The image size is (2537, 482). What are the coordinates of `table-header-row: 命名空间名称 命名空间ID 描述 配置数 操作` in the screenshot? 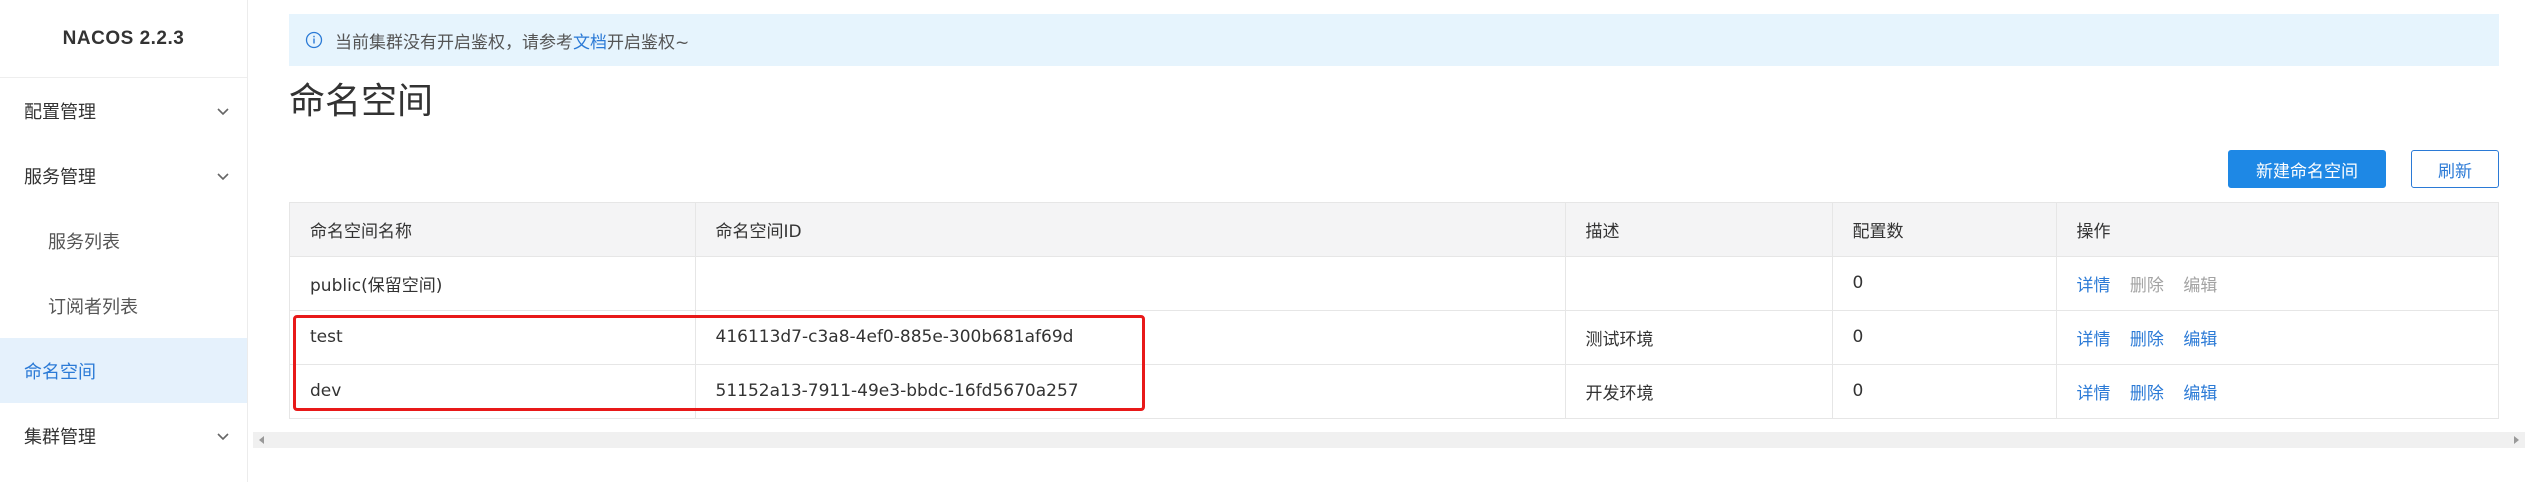 It's located at (1394, 230).